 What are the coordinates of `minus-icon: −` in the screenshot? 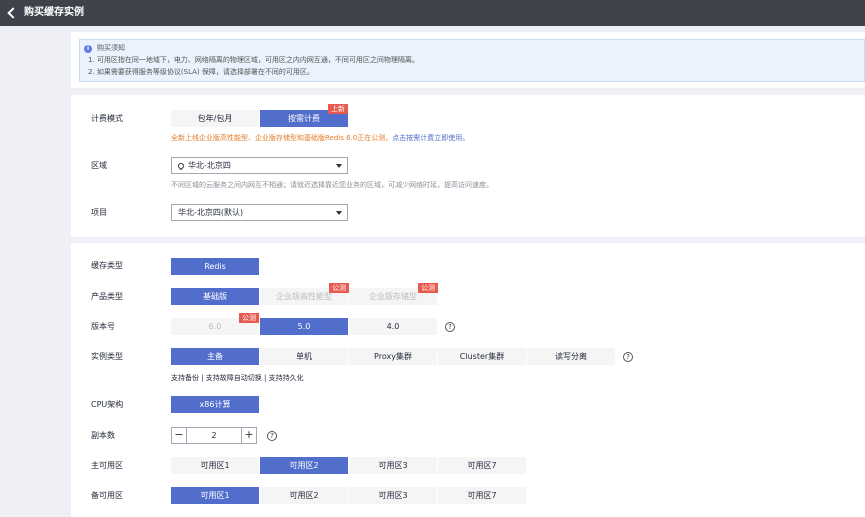 It's located at (179, 435).